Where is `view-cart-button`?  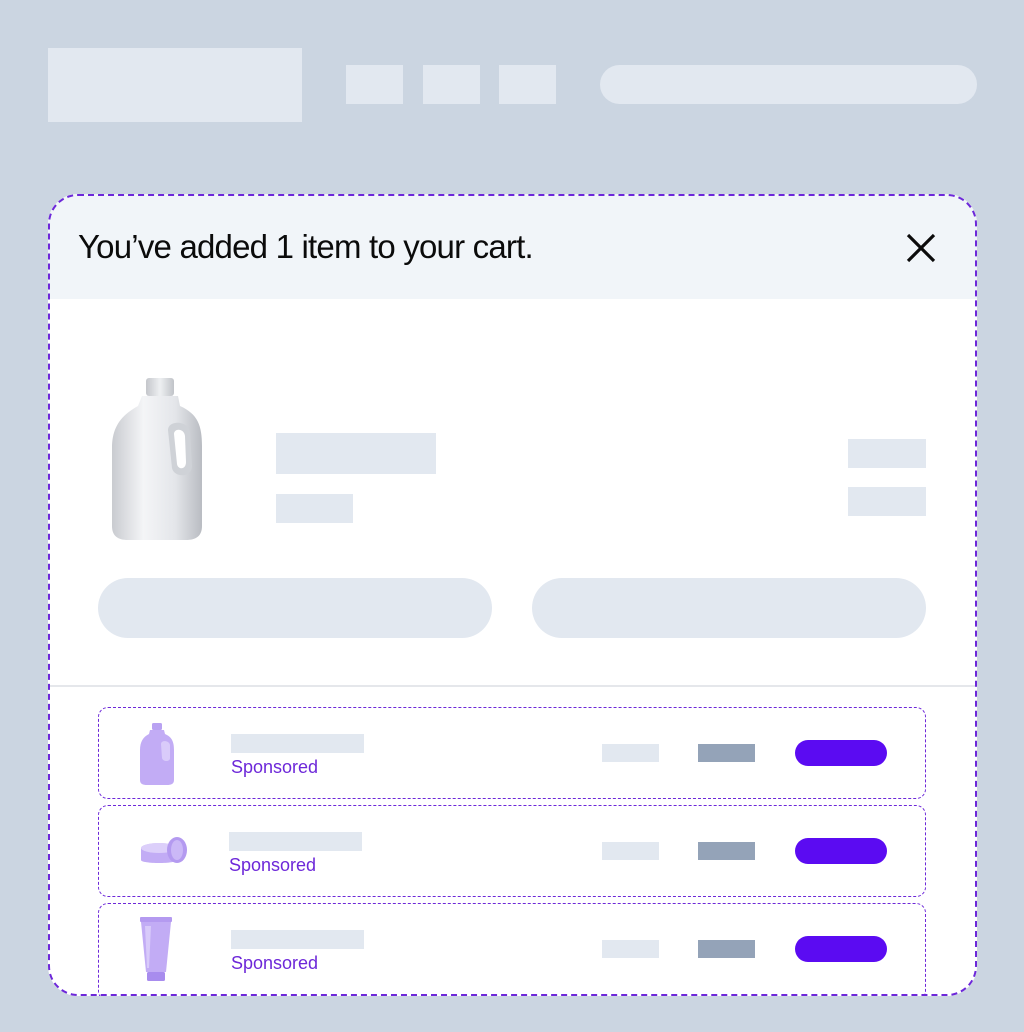 view-cart-button is located at coordinates (295, 608).